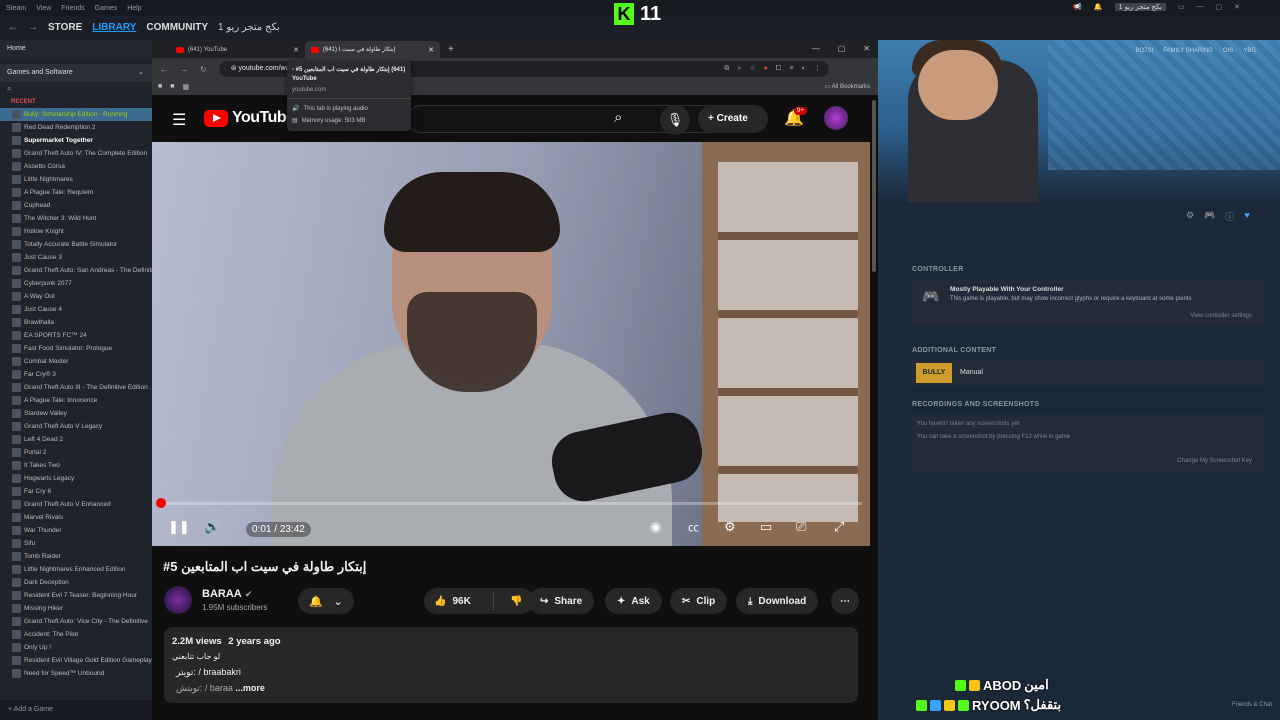 This screenshot has width=1280, height=720. I want to click on library-game-item: Supermarket Together, so click(76, 140).